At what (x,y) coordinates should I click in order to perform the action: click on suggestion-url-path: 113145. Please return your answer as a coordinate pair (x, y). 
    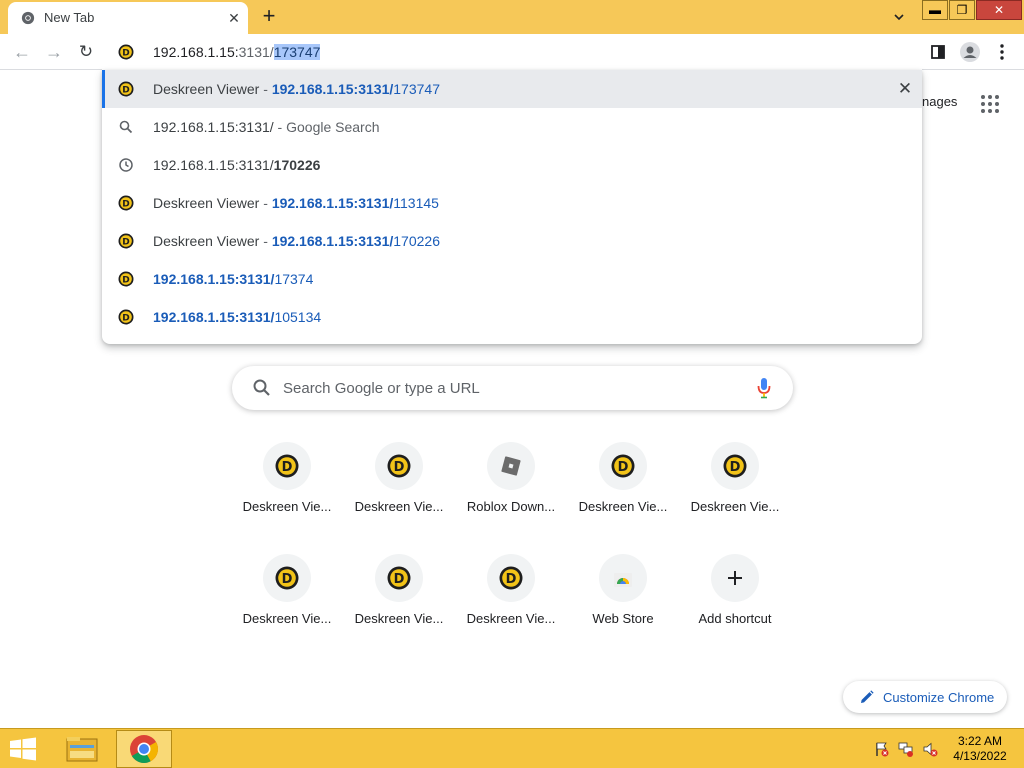
    Looking at the image, I should click on (416, 203).